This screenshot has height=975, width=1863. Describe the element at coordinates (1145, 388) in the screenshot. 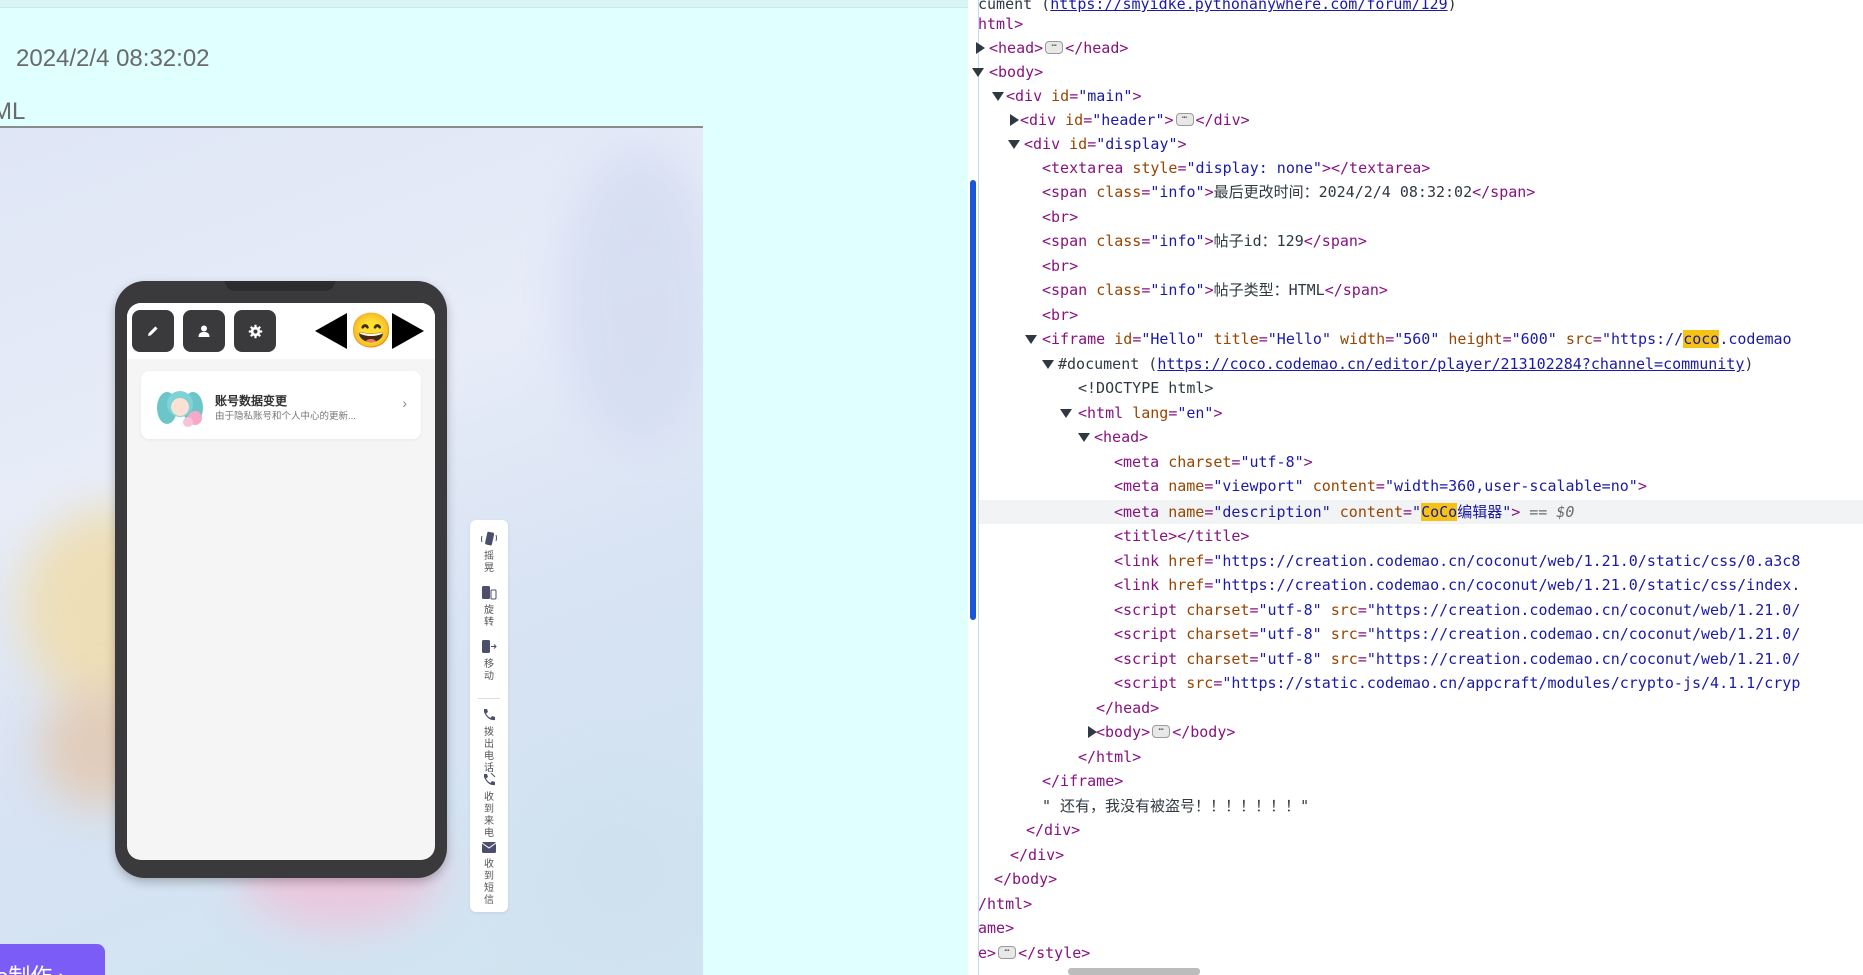

I see `dom-node: <!DOCTYPE html>` at that location.